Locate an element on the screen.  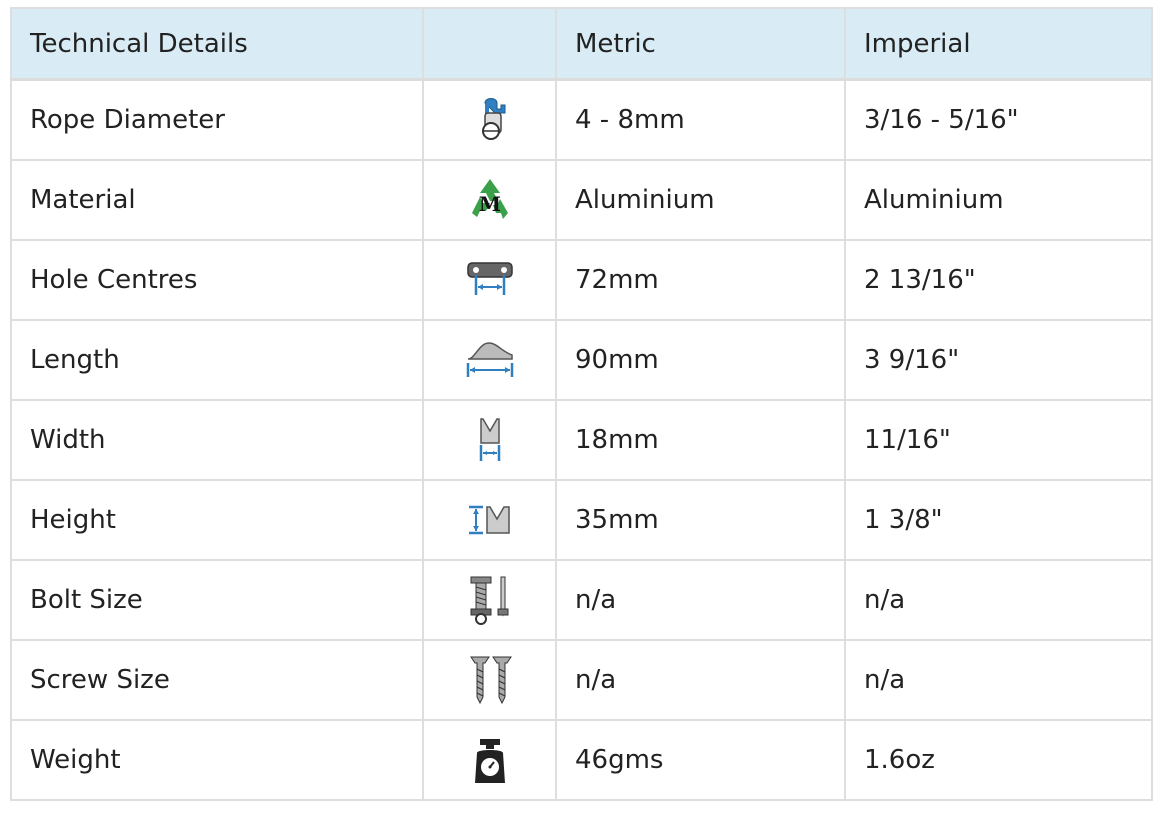
imperial-value: 3 9/16" is located at coordinates (998, 360).